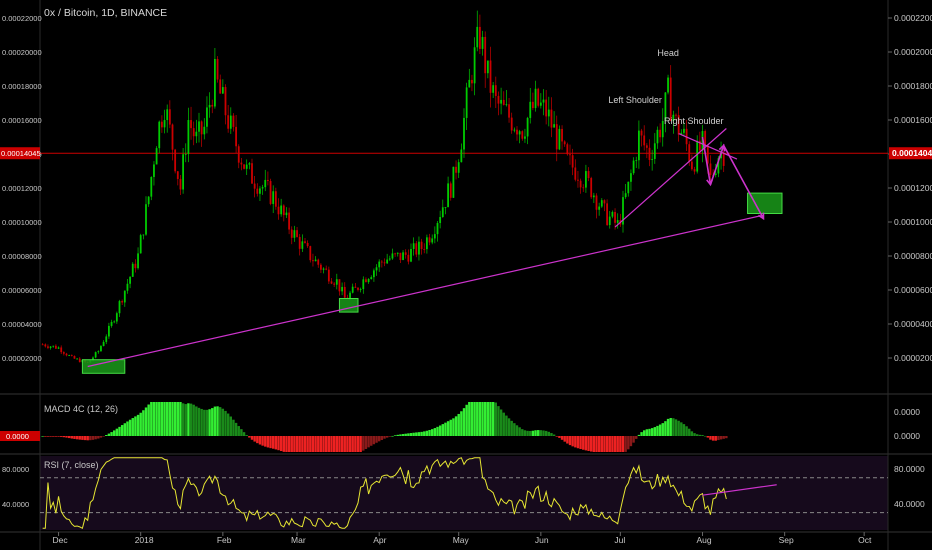 Image resolution: width=932 pixels, height=550 pixels. I want to click on price-tick-label-right: 0.00004000, so click(913, 324).